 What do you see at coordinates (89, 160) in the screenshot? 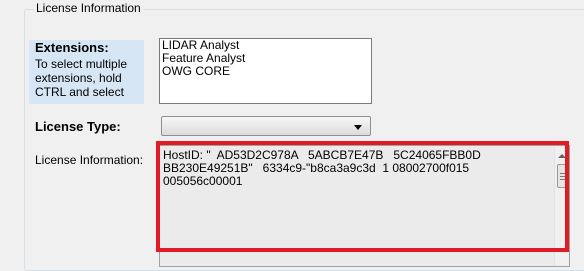
I see `license-information-label: License Information:` at bounding box center [89, 160].